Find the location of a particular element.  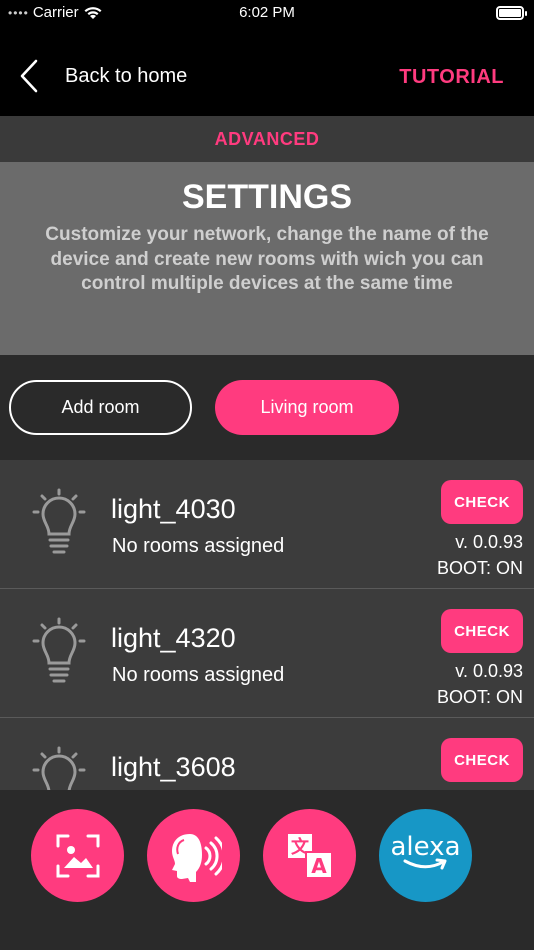

svg-text: A is located at coordinates (319, 866).